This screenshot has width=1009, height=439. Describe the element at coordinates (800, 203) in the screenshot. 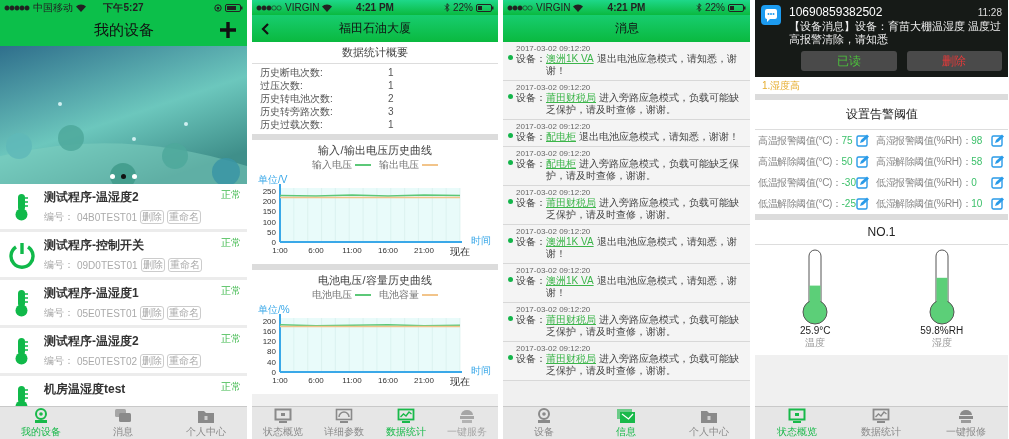

I see `threshold-label: 低温解除阈值(°C)：` at that location.